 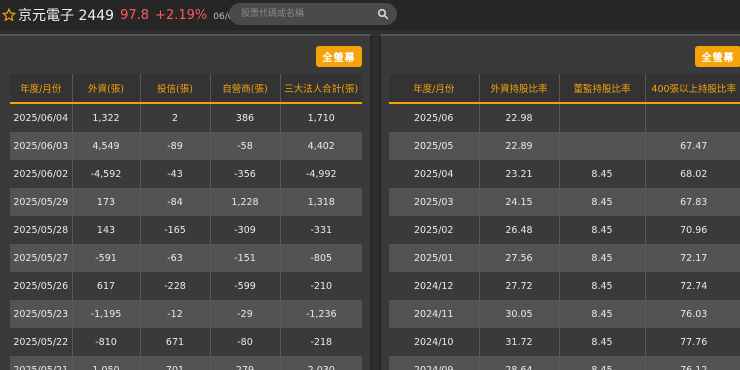 What do you see at coordinates (106, 314) in the screenshot?
I see `table-cell: -1,195` at bounding box center [106, 314].